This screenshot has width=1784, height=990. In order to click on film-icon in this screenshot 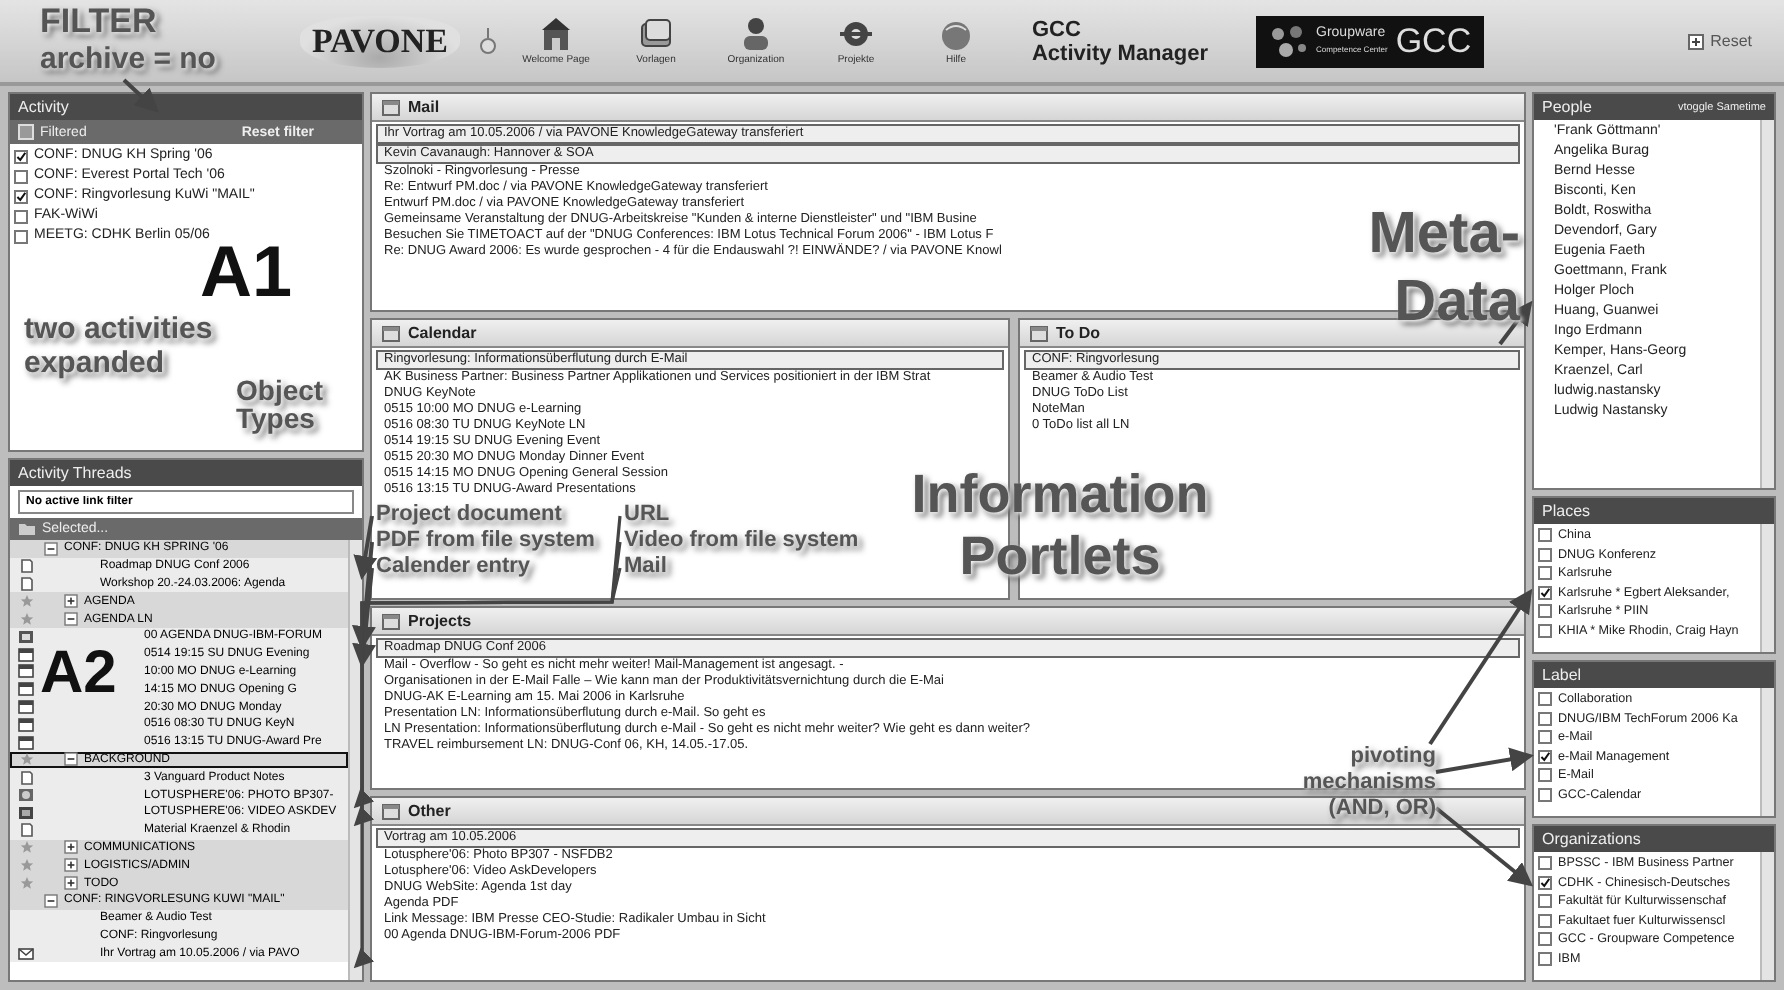, I will do `click(26, 812)`.